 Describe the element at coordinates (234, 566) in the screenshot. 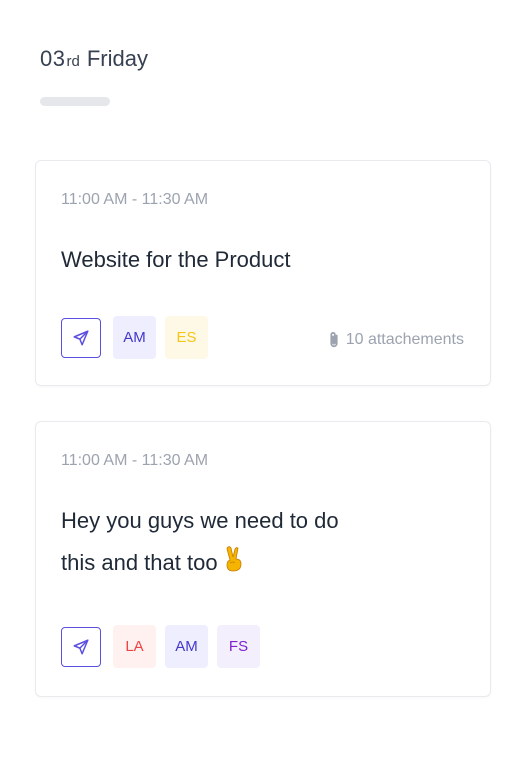

I see `victory-hand-icon` at that location.